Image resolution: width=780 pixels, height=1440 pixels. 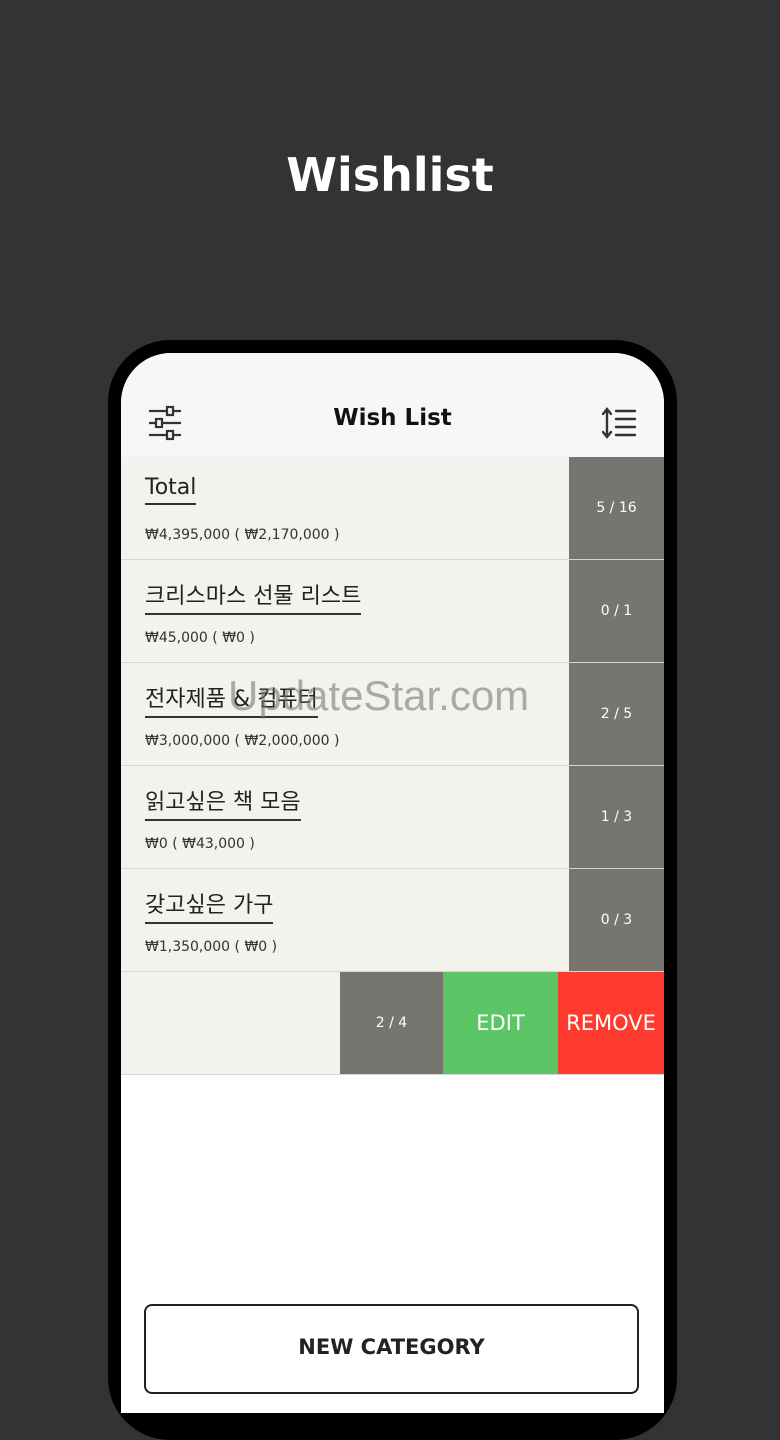 I want to click on category-row: 크리스마스 선물 리스트 ₩45,000 ( ₩0 ) 0 / 1, so click(x=392, y=611).